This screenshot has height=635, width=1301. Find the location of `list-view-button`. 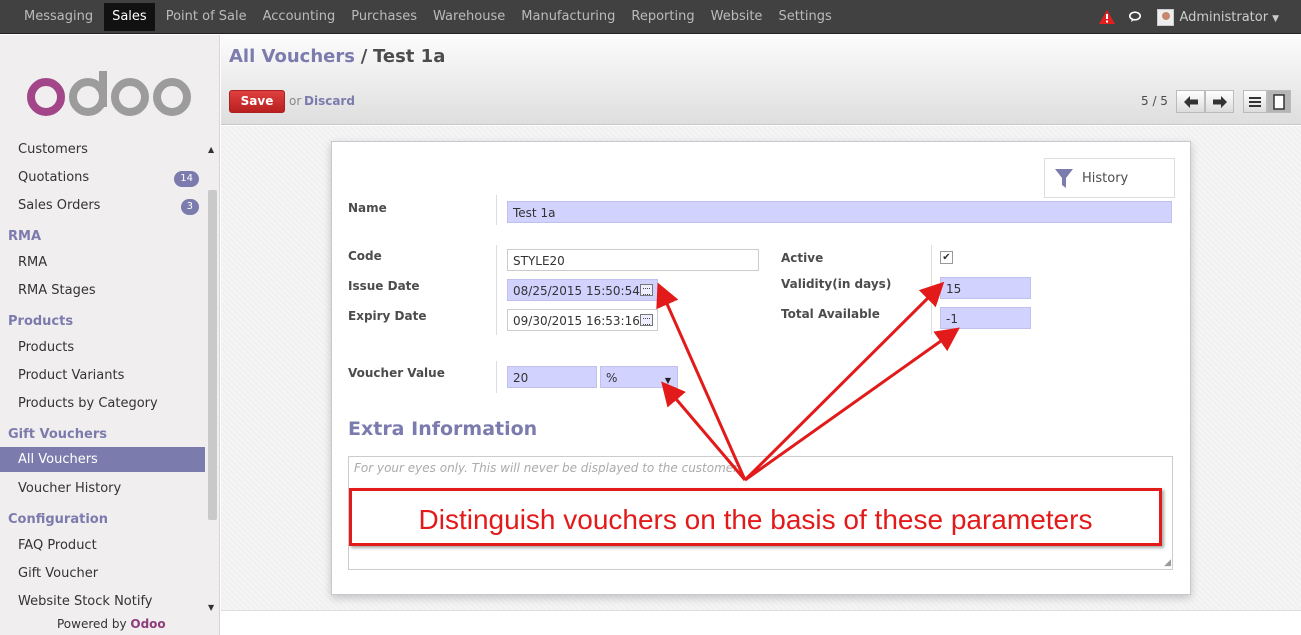

list-view-button is located at coordinates (1255, 101).